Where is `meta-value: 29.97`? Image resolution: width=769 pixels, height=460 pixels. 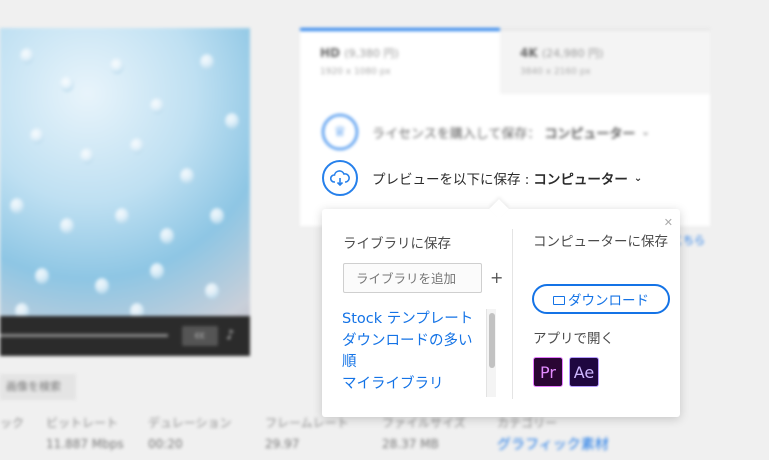
meta-value: 29.97 is located at coordinates (282, 444).